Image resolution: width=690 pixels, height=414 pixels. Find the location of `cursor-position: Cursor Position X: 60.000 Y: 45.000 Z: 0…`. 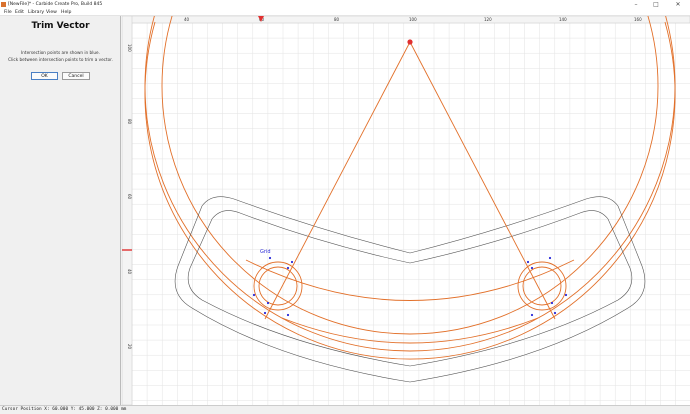

cursor-position: Cursor Position X: 60.000 Y: 45.000 Z: 0… is located at coordinates (64, 409).